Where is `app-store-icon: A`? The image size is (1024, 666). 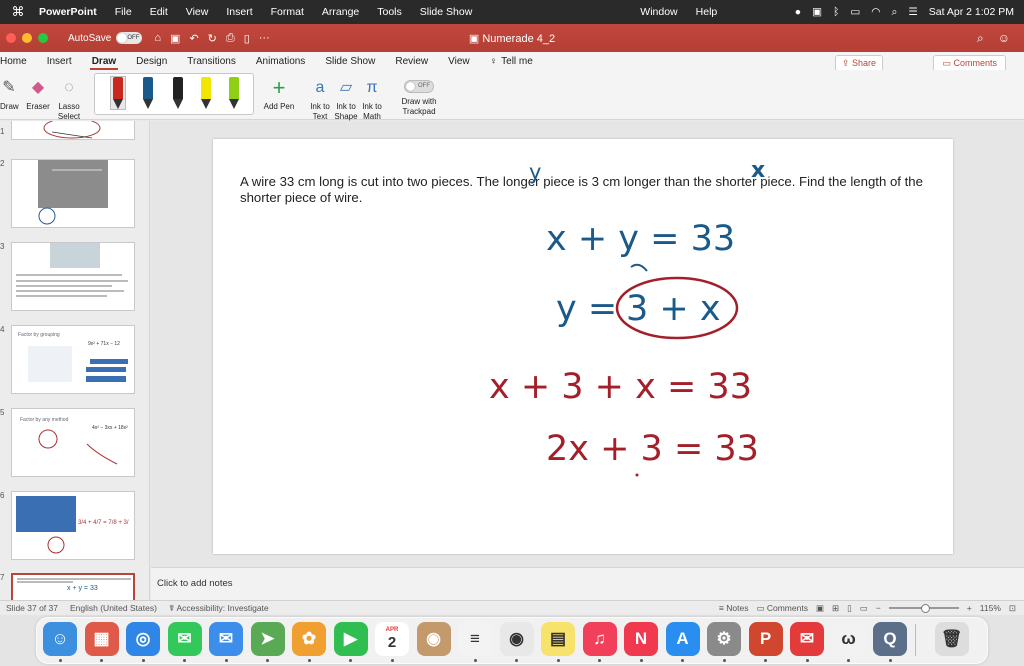
app-store-icon: A is located at coordinates (682, 639).